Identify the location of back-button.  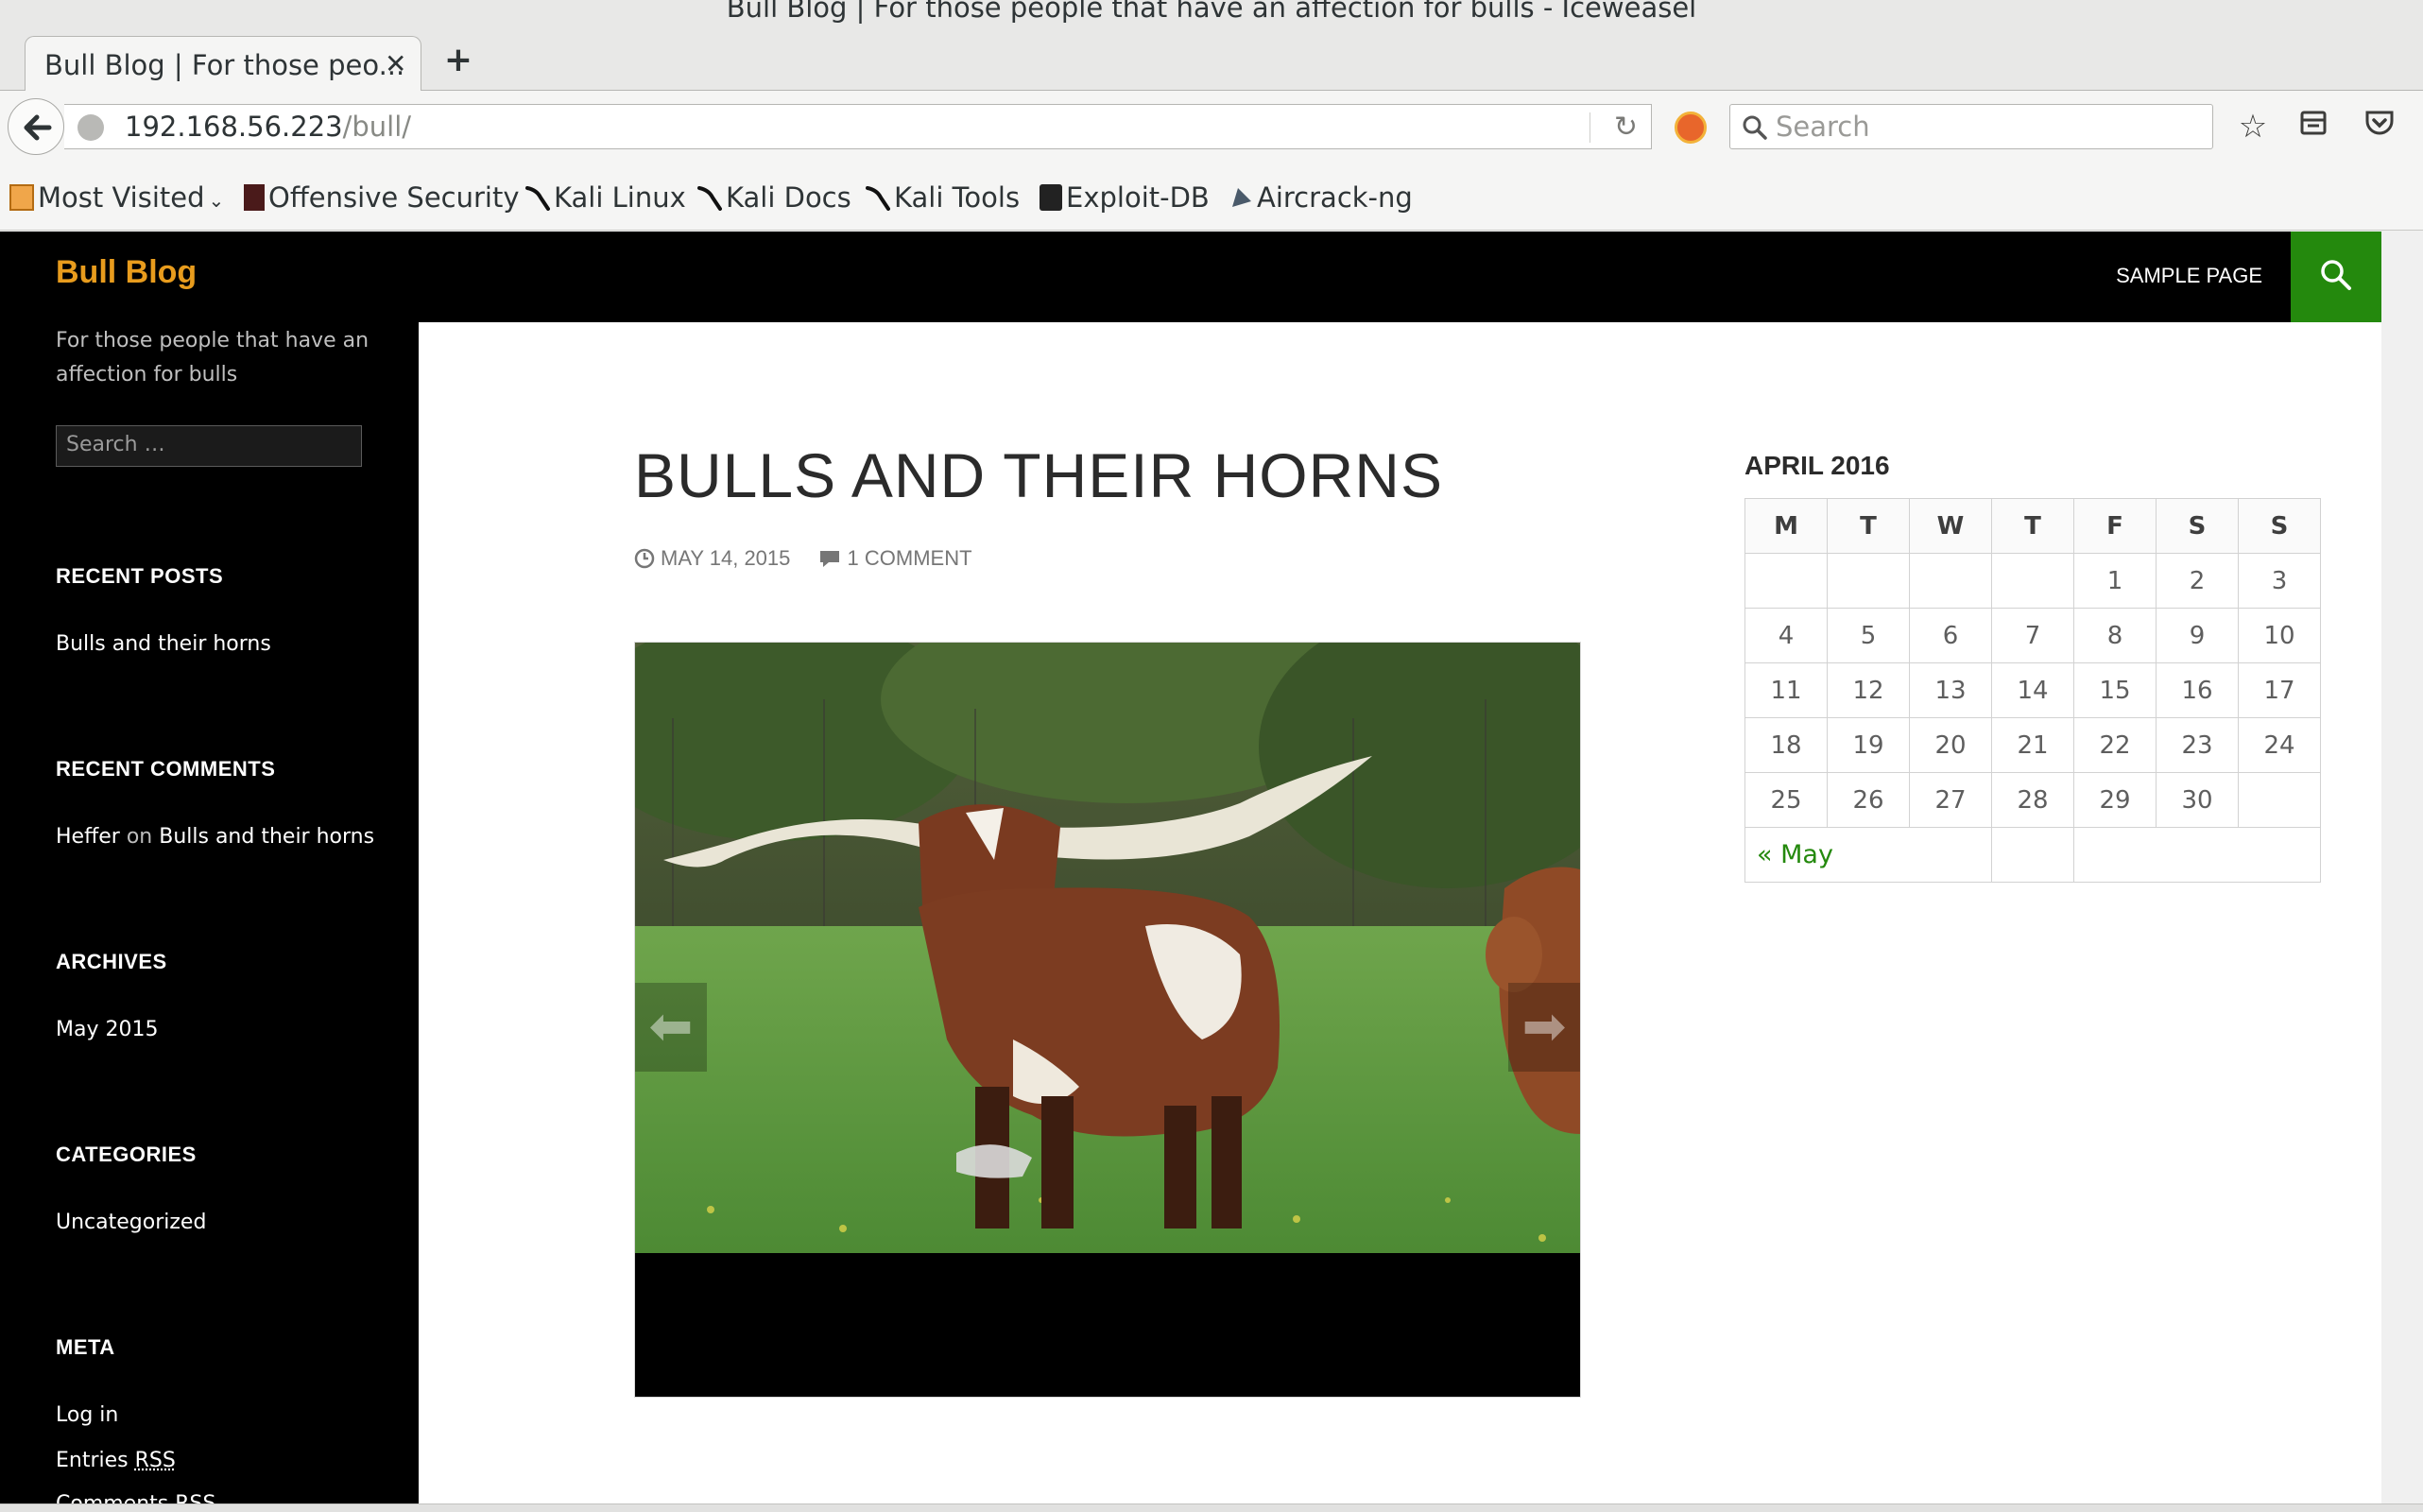
(36, 126).